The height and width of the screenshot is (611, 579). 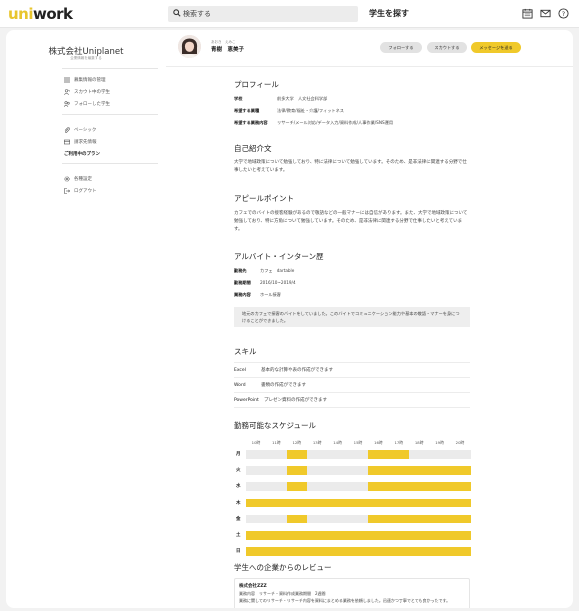 What do you see at coordinates (256, 442) in the screenshot?
I see `schedule-hour-label: 10時` at bounding box center [256, 442].